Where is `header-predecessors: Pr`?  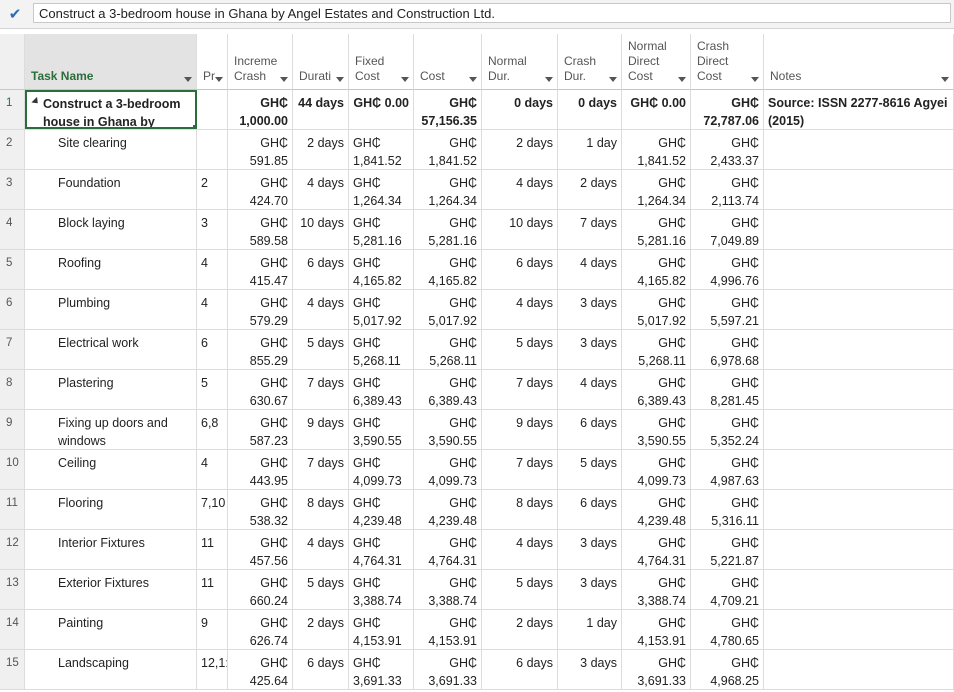 header-predecessors: Pr is located at coordinates (212, 62).